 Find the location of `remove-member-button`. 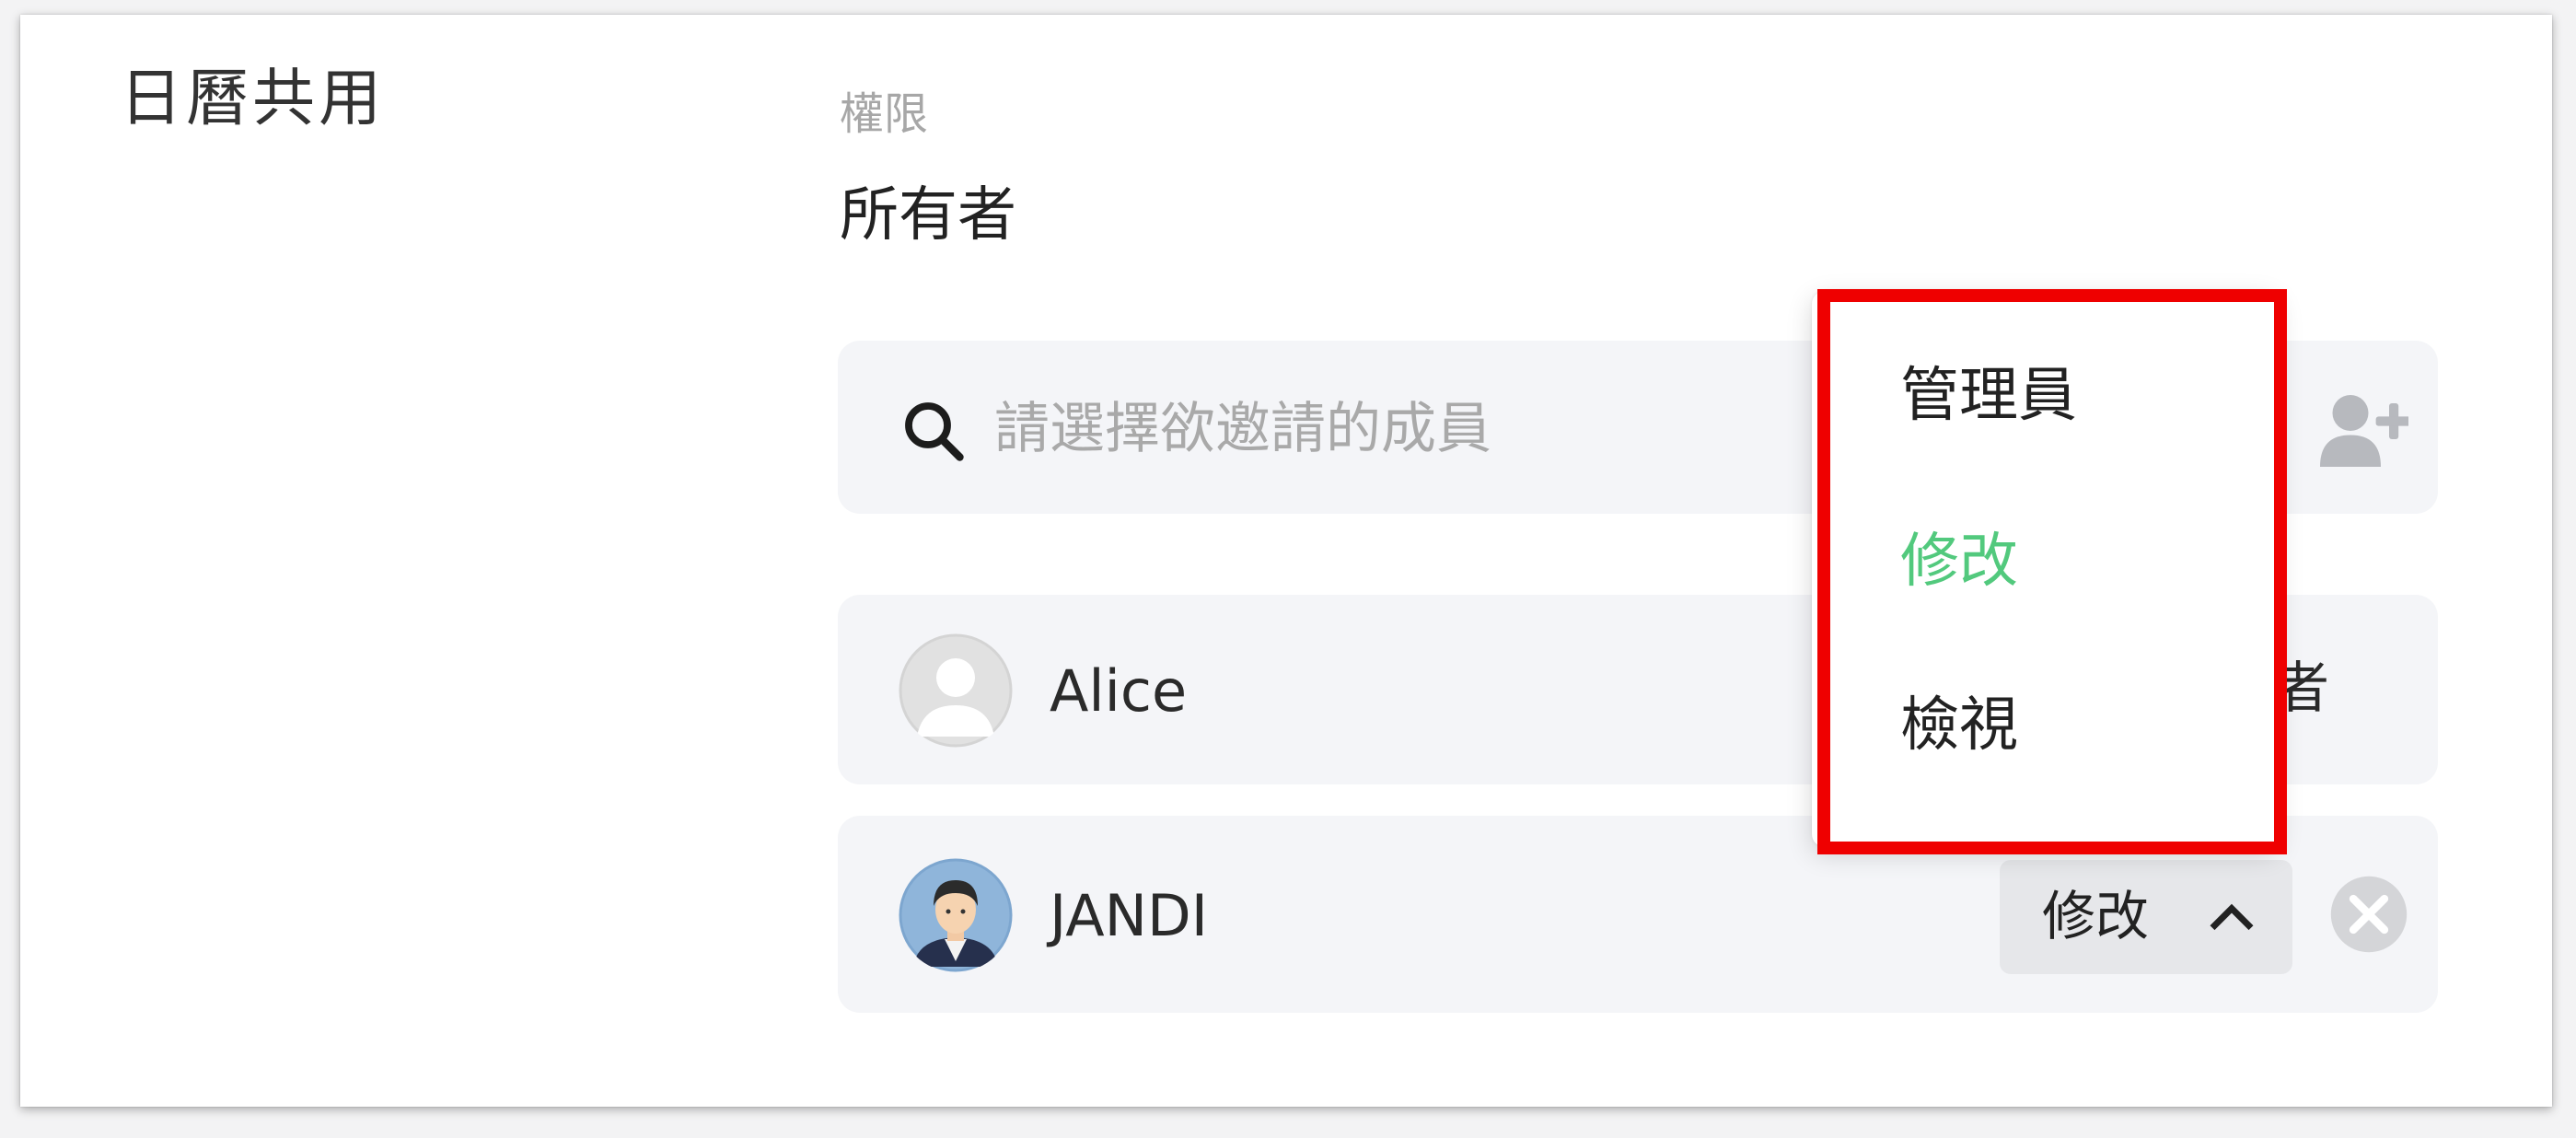

remove-member-button is located at coordinates (2368, 914).